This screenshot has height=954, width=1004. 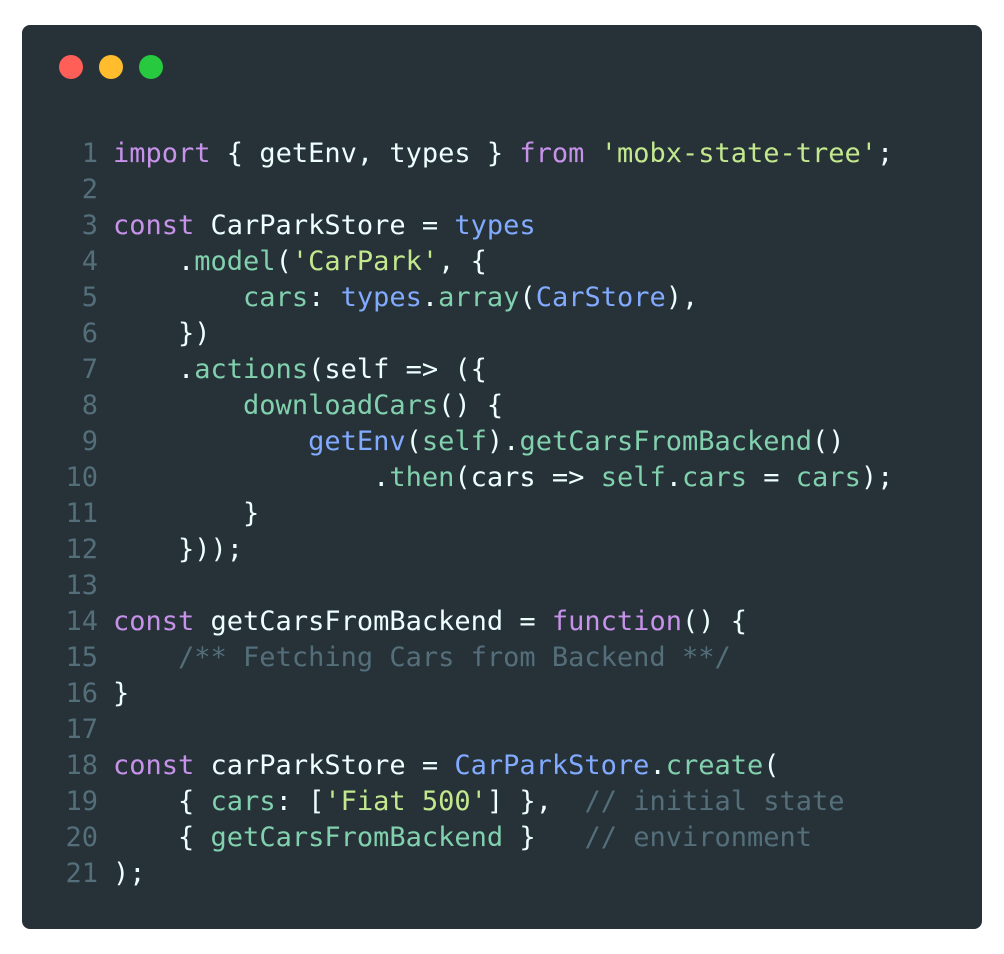 What do you see at coordinates (739, 153) in the screenshot?
I see `code-token: 'mobx-state-tree'` at bounding box center [739, 153].